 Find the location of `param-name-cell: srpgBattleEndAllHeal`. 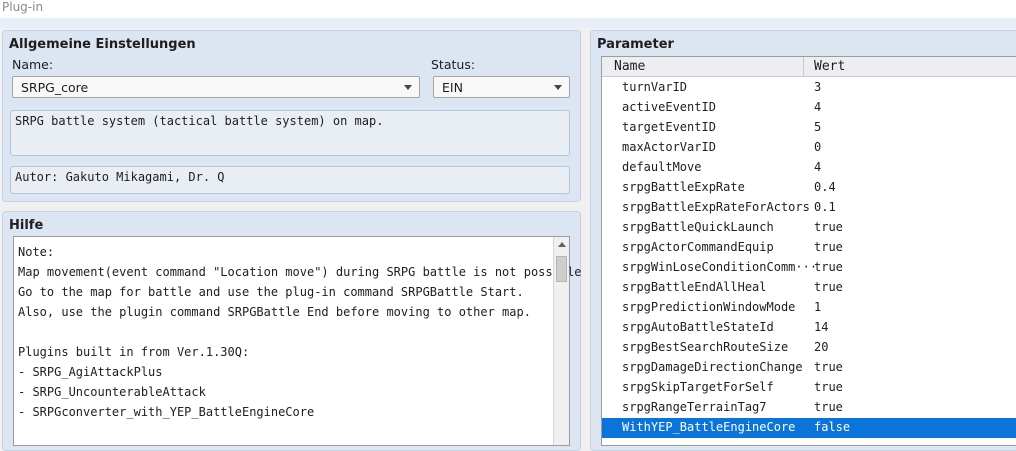

param-name-cell: srpgBattleEndAllHeal is located at coordinates (694, 287).